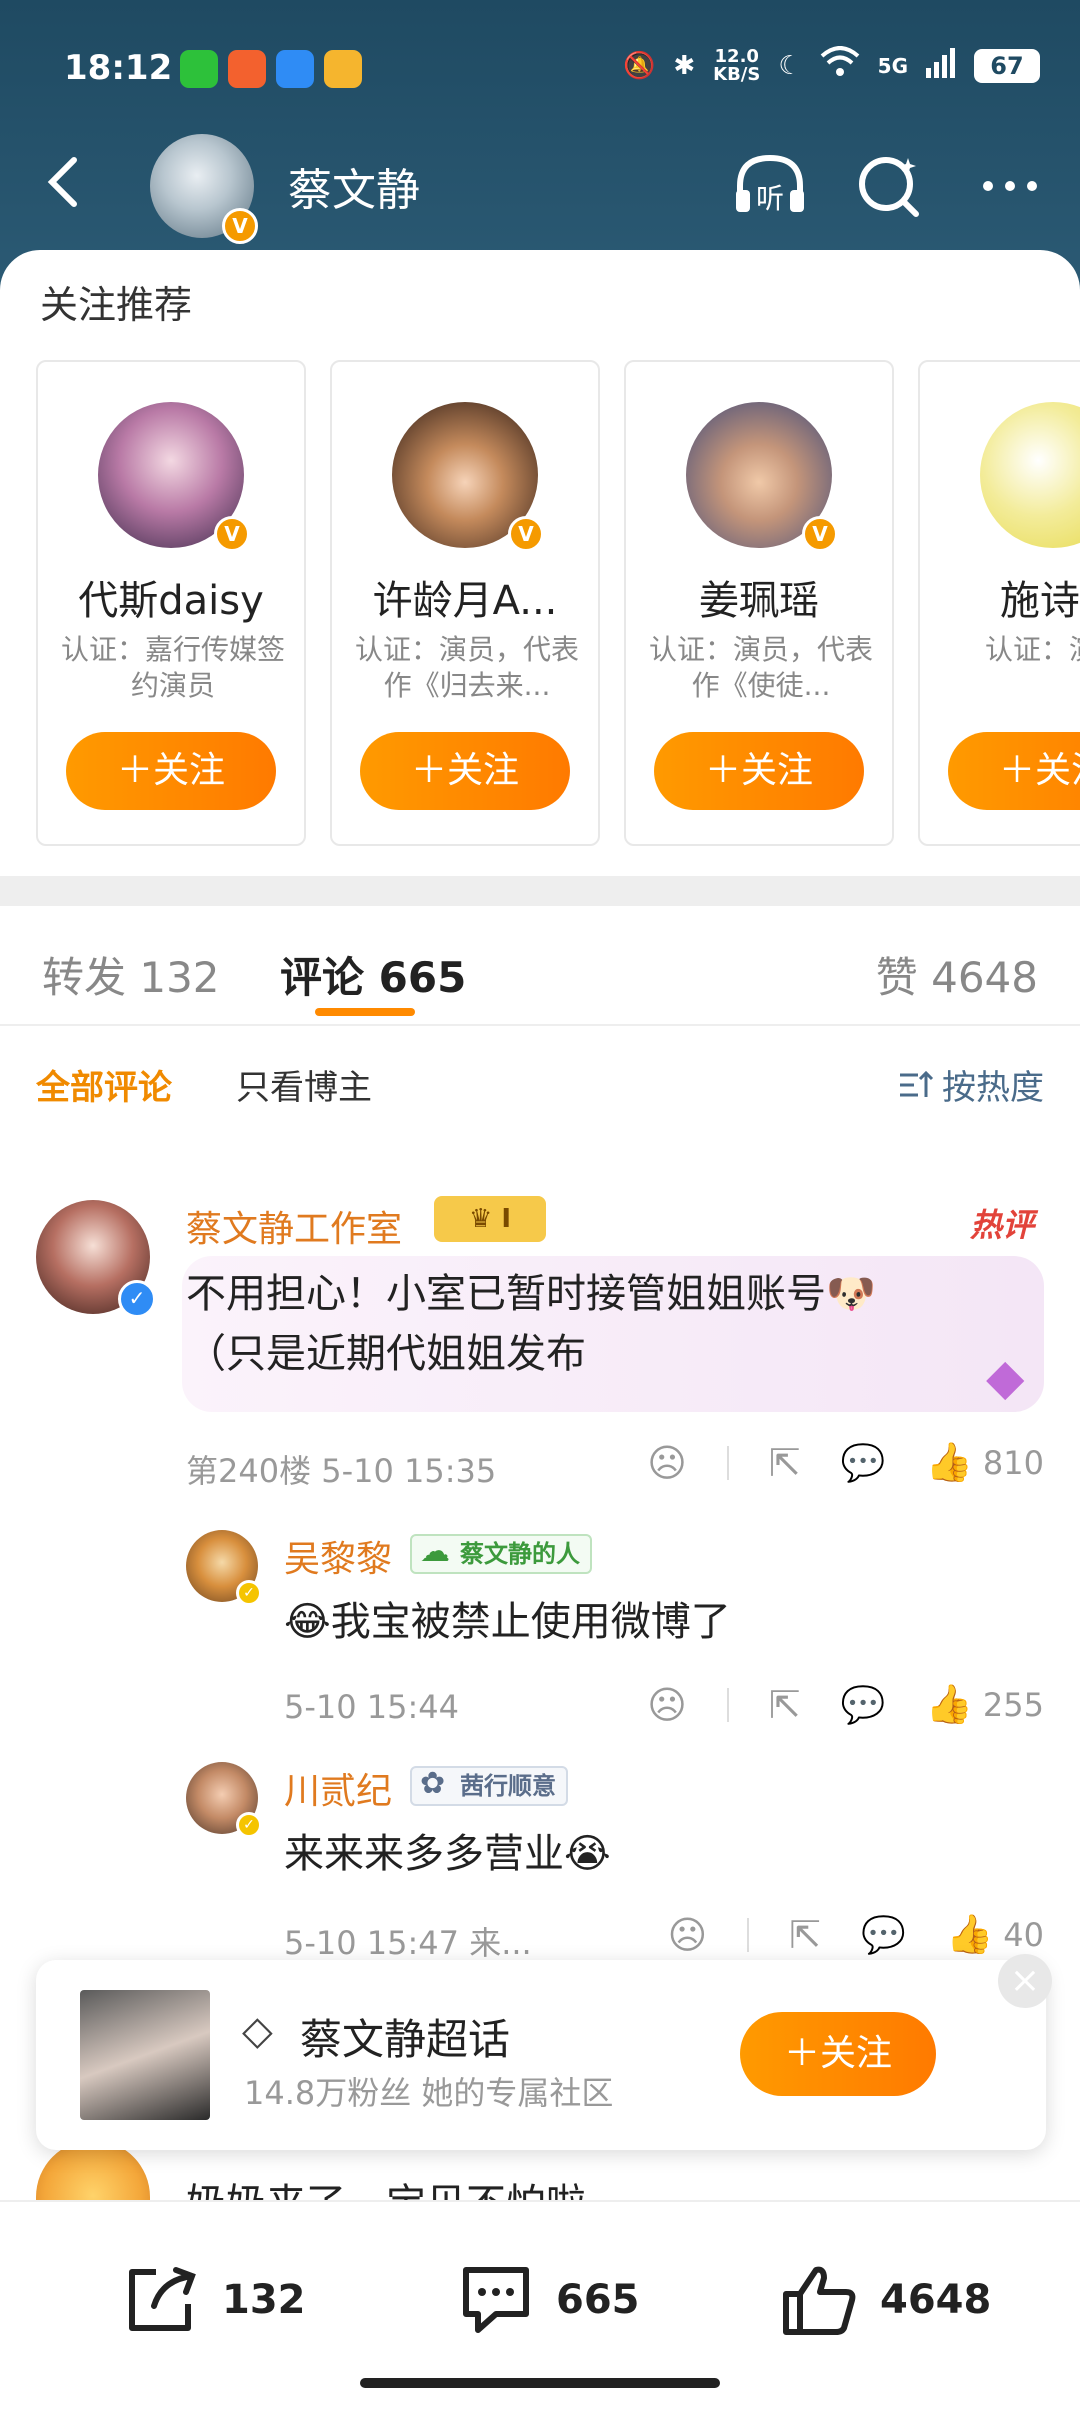 The width and height of the screenshot is (1080, 2412). What do you see at coordinates (338, 1556) in the screenshot?
I see `reply-author: 吴黎黎` at bounding box center [338, 1556].